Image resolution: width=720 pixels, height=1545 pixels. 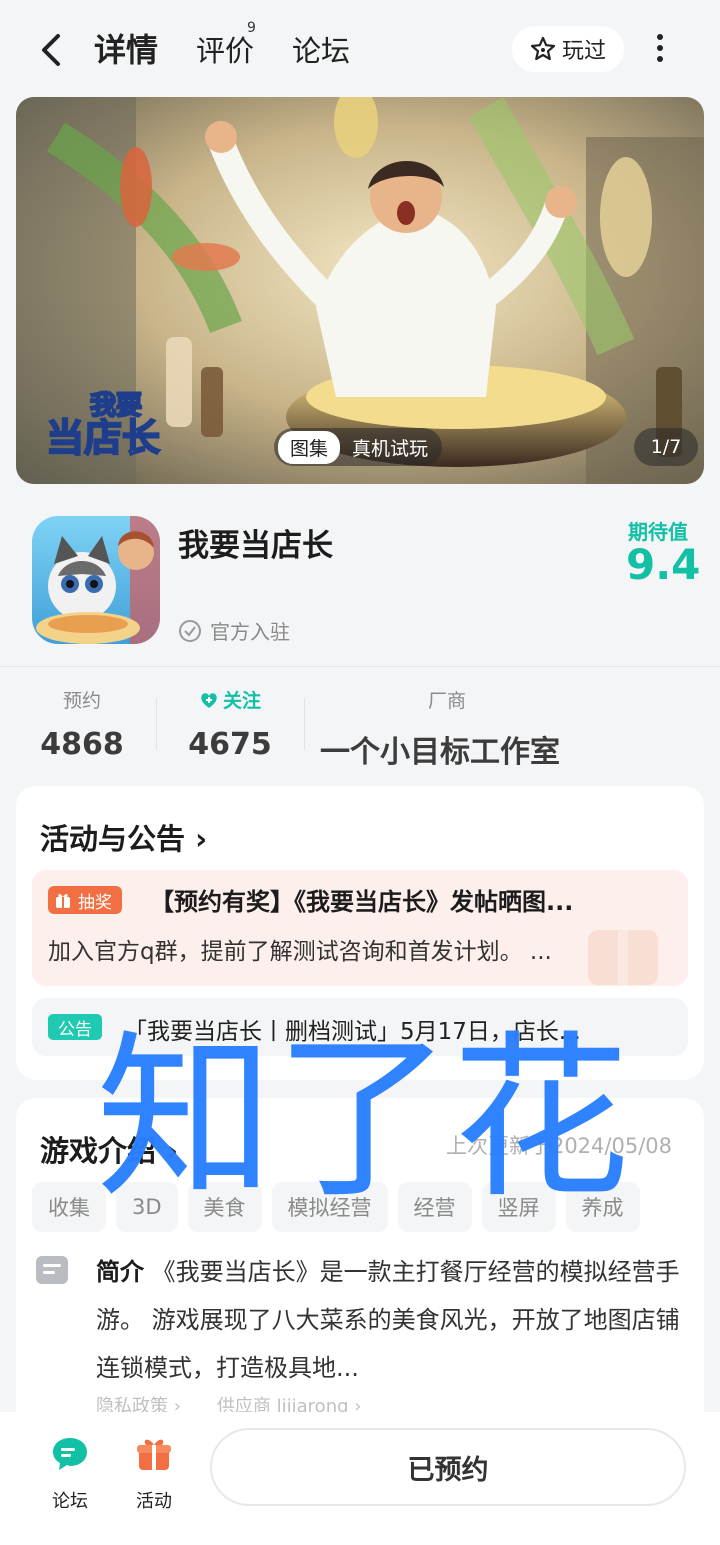 What do you see at coordinates (363, 1118) in the screenshot?
I see `watermark-text: 知了花` at bounding box center [363, 1118].